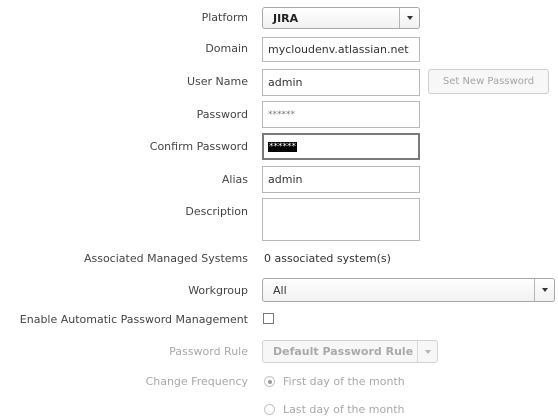 This screenshot has height=419, width=558. I want to click on radio-selected-icon, so click(269, 381).